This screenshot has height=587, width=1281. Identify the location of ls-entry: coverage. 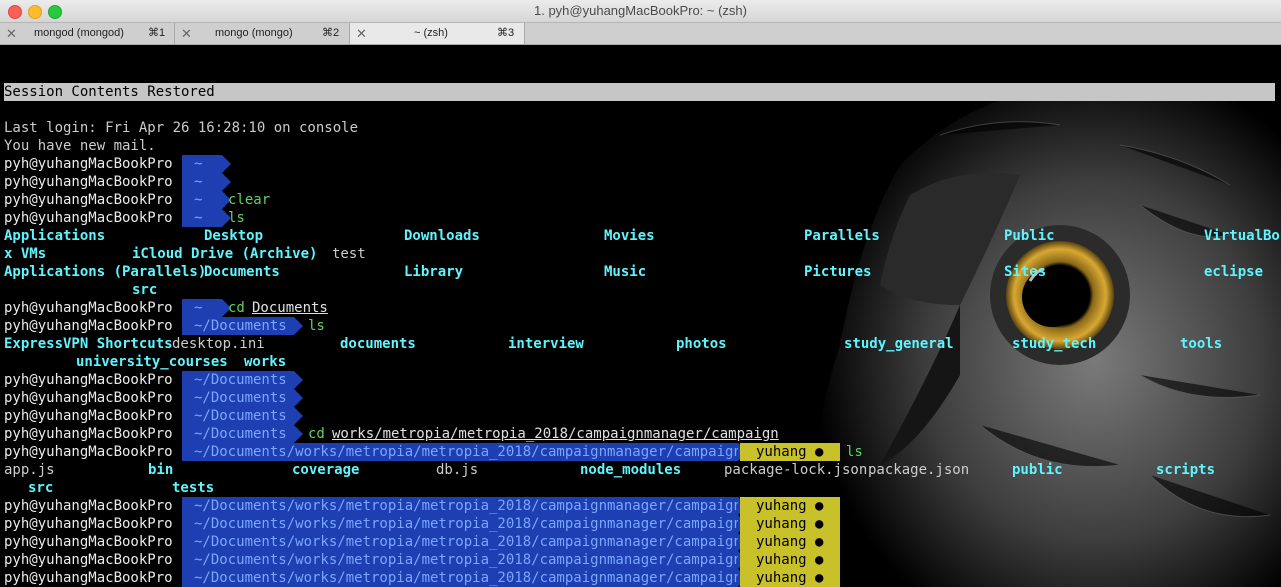
(326, 470).